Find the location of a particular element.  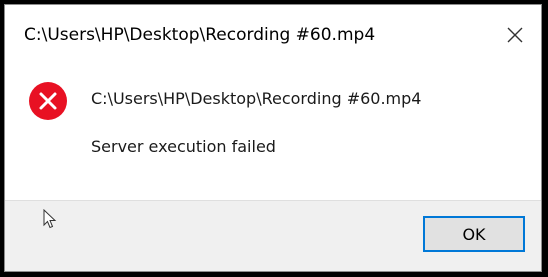

close-icon is located at coordinates (515, 35).